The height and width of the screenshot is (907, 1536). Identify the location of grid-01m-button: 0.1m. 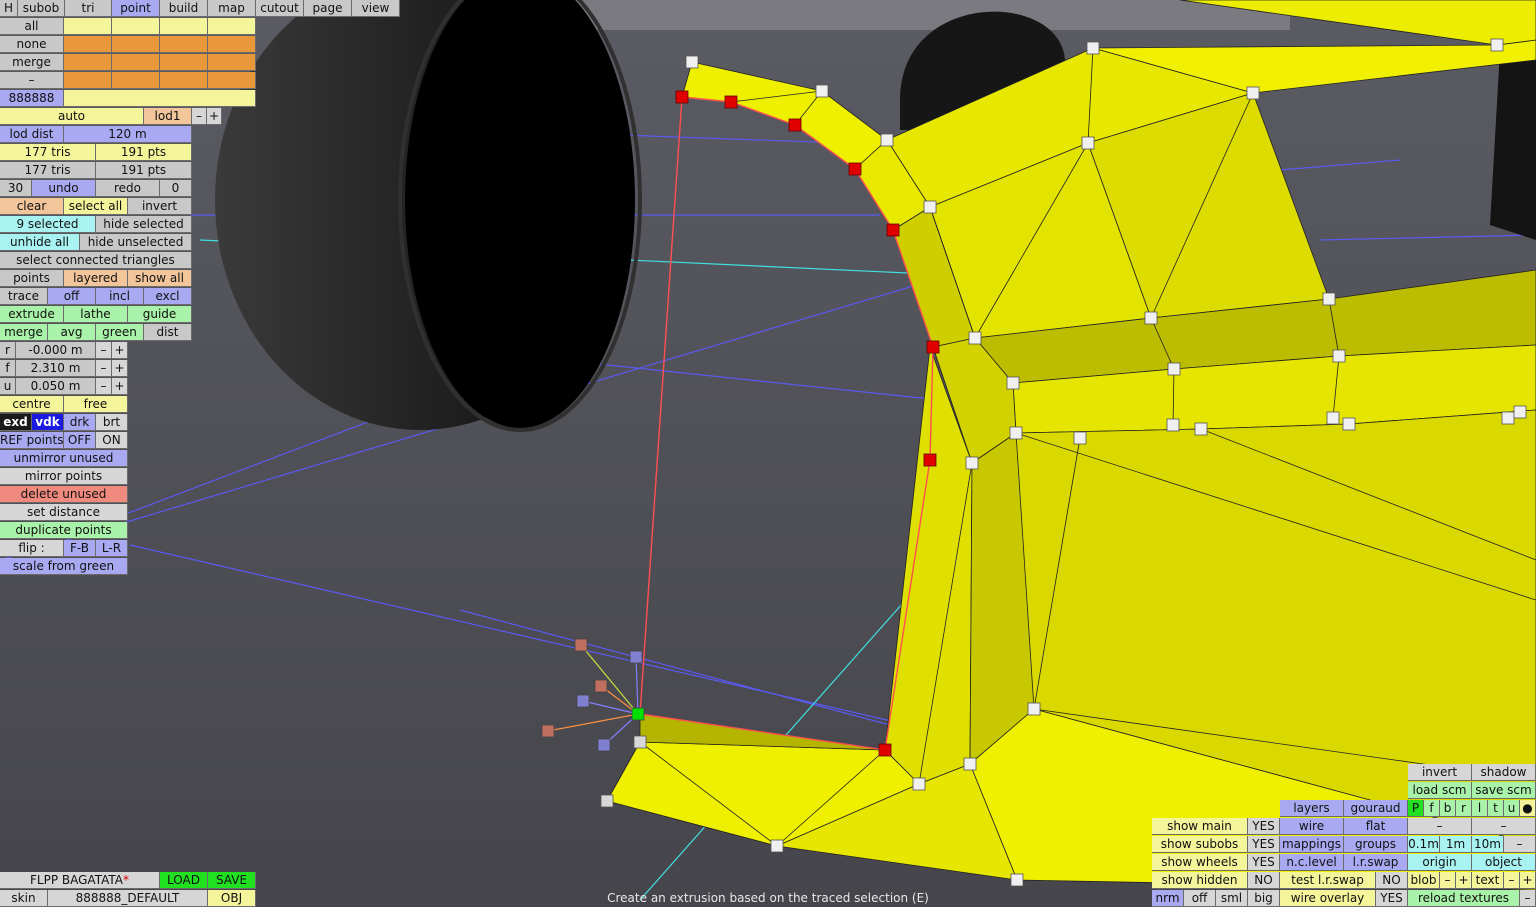
(1424, 844).